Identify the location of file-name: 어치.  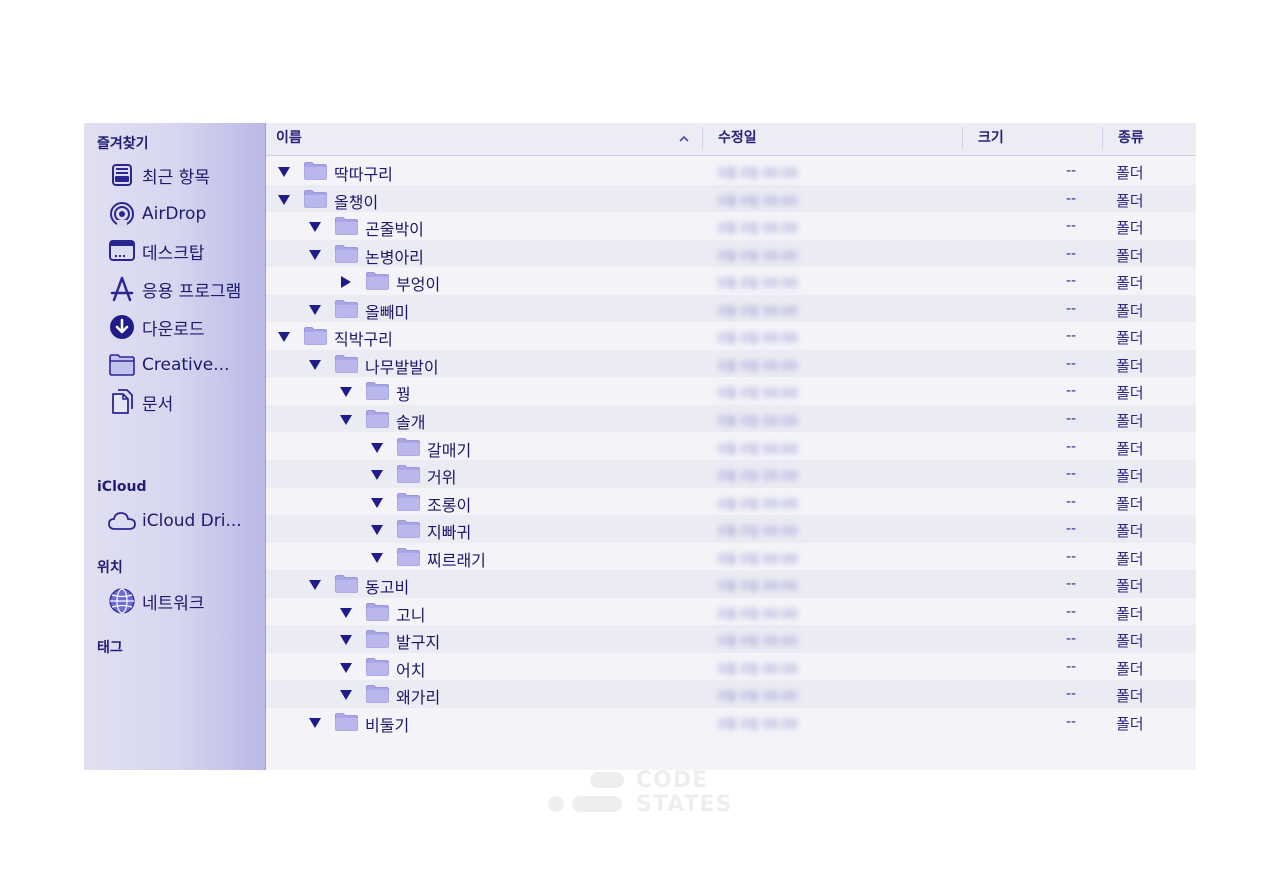
(411, 670).